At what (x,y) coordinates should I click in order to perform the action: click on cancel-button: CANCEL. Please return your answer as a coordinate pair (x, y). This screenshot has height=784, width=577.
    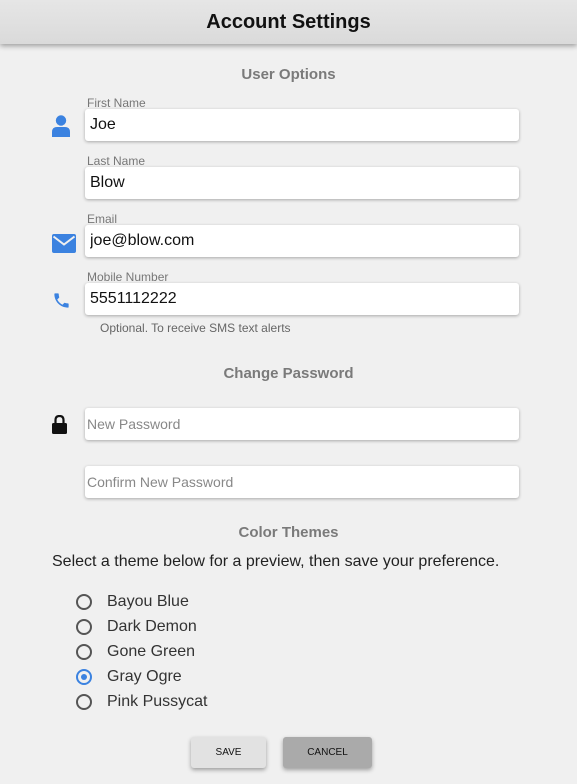
    Looking at the image, I should click on (327, 752).